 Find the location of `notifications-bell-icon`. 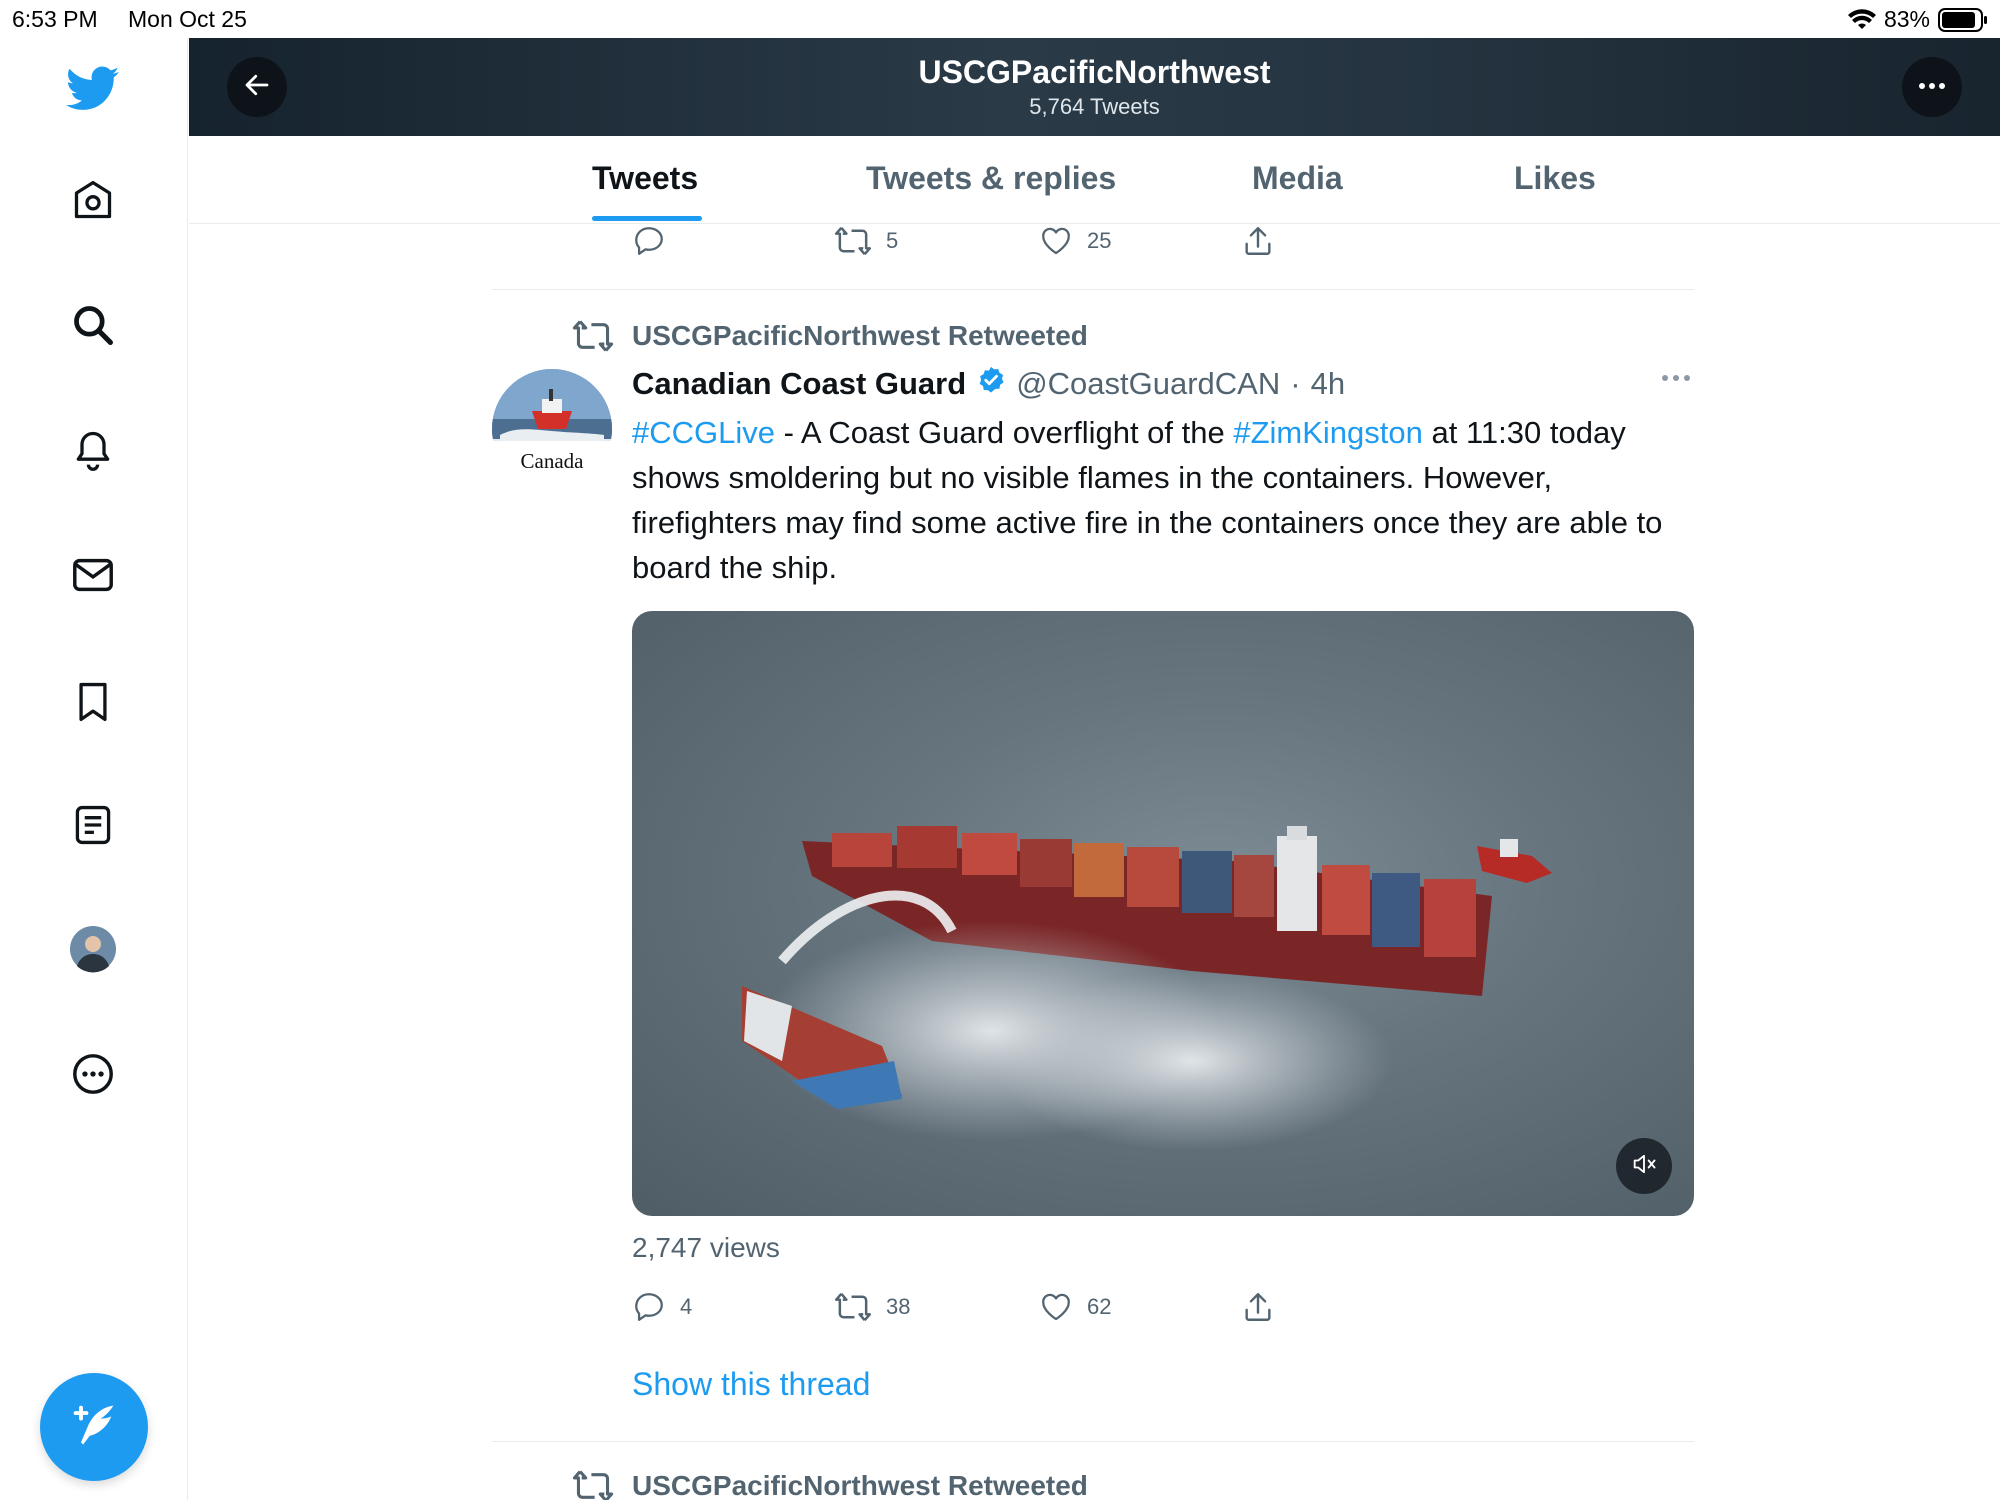

notifications-bell-icon is located at coordinates (93, 450).